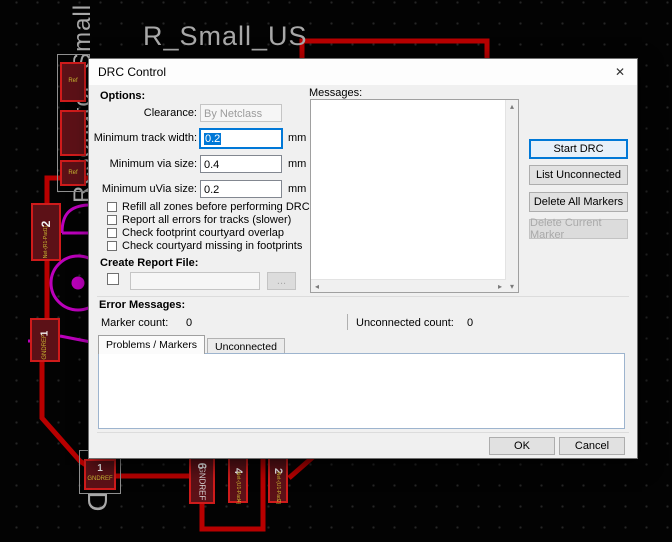 This screenshot has height=542, width=672. I want to click on create-report-heading: Create Report File:, so click(149, 263).